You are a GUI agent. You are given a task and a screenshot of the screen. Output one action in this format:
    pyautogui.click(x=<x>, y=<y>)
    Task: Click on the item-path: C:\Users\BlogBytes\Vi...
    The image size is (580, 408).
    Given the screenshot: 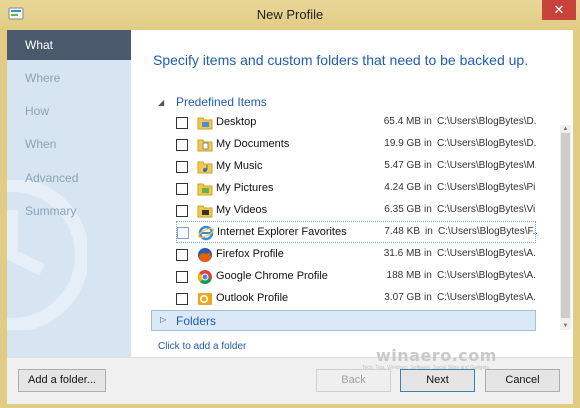 What is the action you would take?
    pyautogui.click(x=486, y=209)
    